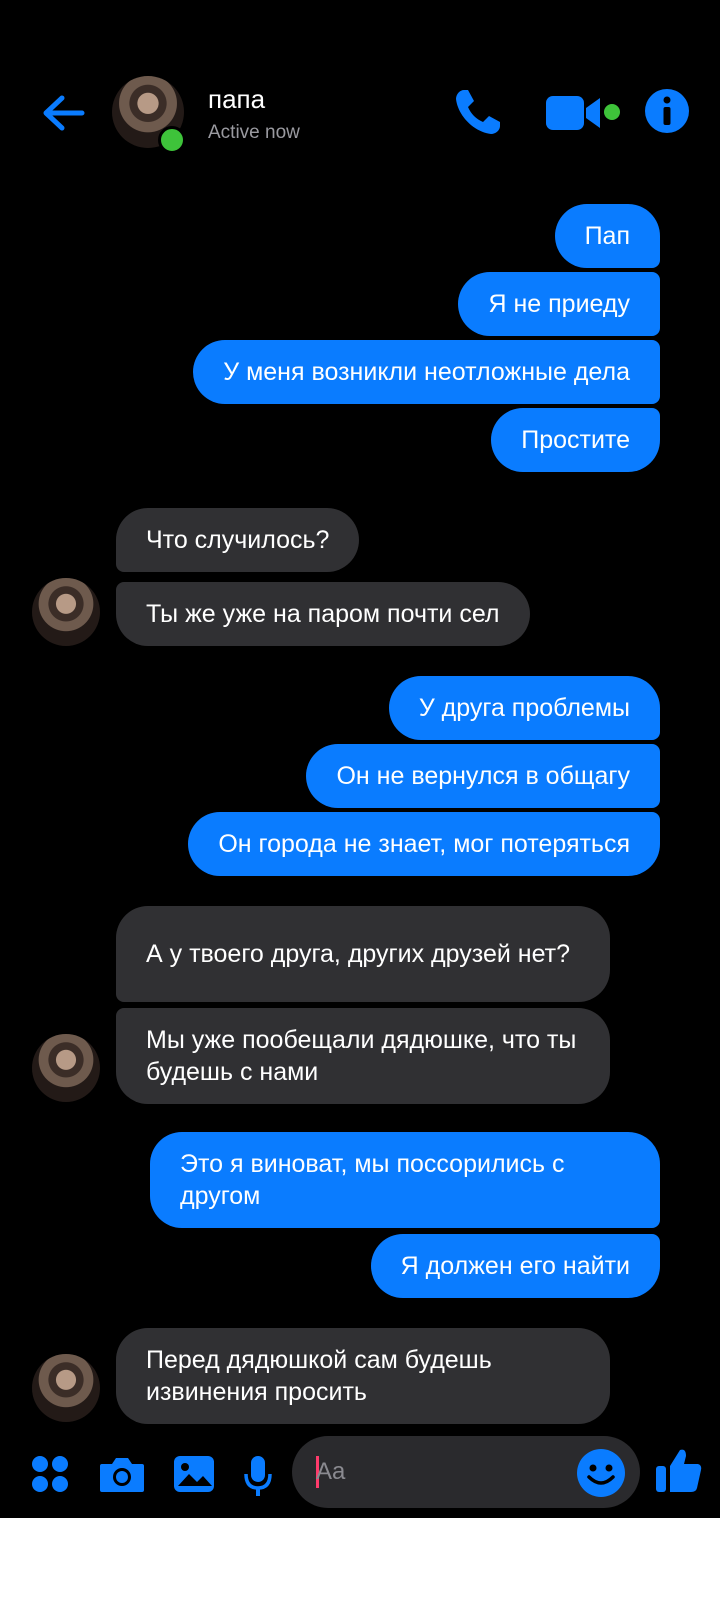 Image resolution: width=720 pixels, height=1600 pixels. I want to click on message-bubble-outgoing: Простите, so click(575, 440).